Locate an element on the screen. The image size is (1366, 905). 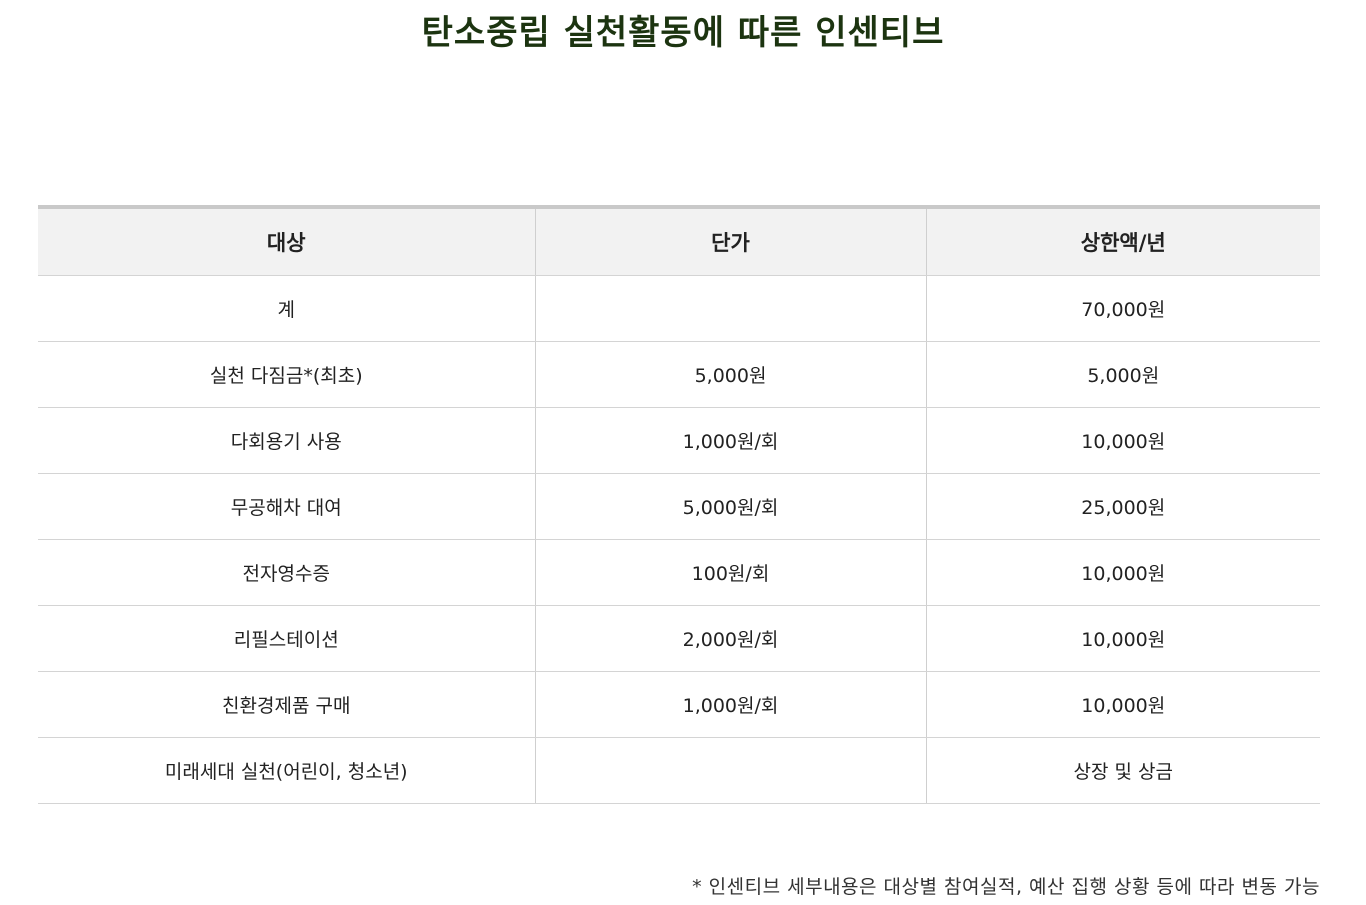
row-target: 전자영수증 is located at coordinates (286, 572).